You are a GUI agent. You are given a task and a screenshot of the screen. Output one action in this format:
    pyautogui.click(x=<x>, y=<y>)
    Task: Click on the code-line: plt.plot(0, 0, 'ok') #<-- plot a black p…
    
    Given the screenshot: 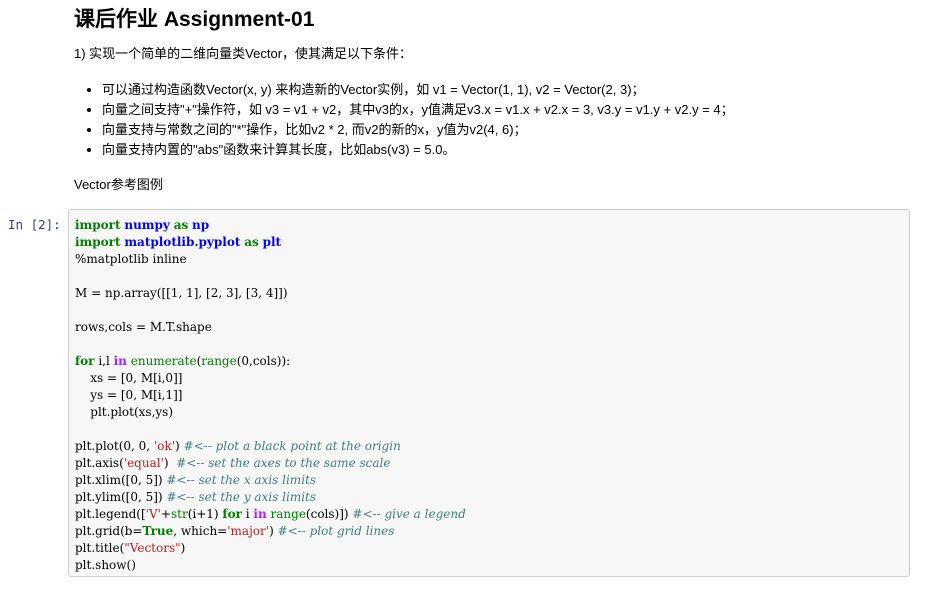 What is the action you would take?
    pyautogui.click(x=238, y=446)
    